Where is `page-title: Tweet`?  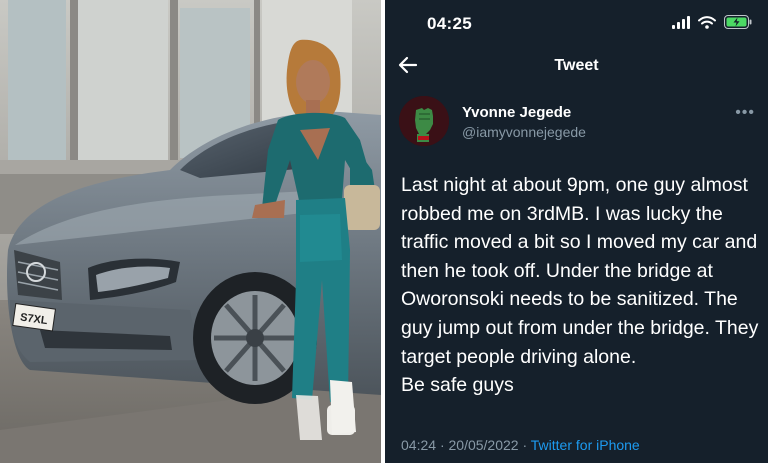 page-title: Tweet is located at coordinates (576, 65).